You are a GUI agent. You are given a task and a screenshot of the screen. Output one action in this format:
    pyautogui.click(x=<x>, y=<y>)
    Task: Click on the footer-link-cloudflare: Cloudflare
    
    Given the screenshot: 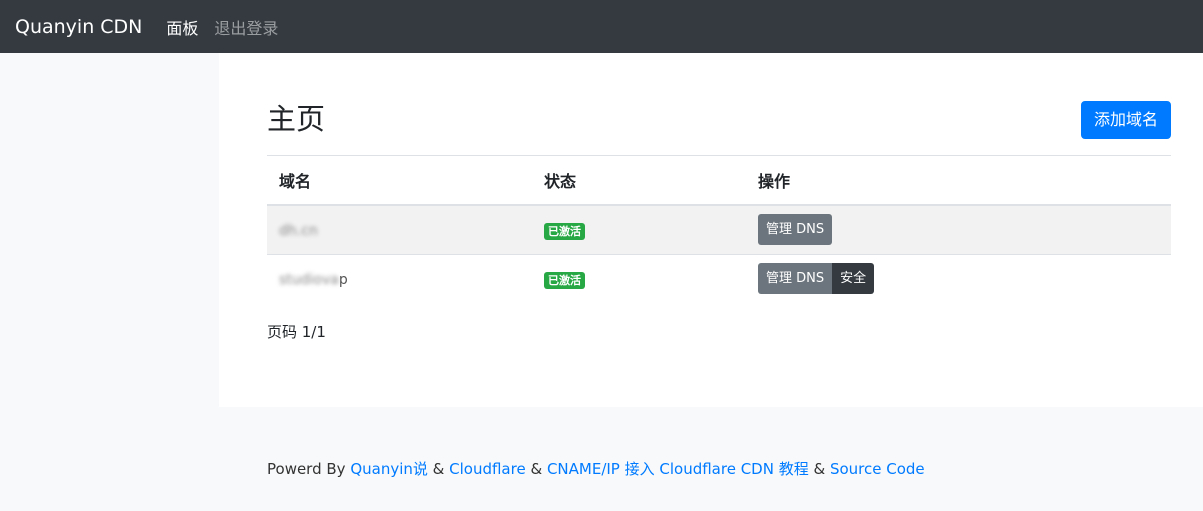 What is the action you would take?
    pyautogui.click(x=487, y=469)
    